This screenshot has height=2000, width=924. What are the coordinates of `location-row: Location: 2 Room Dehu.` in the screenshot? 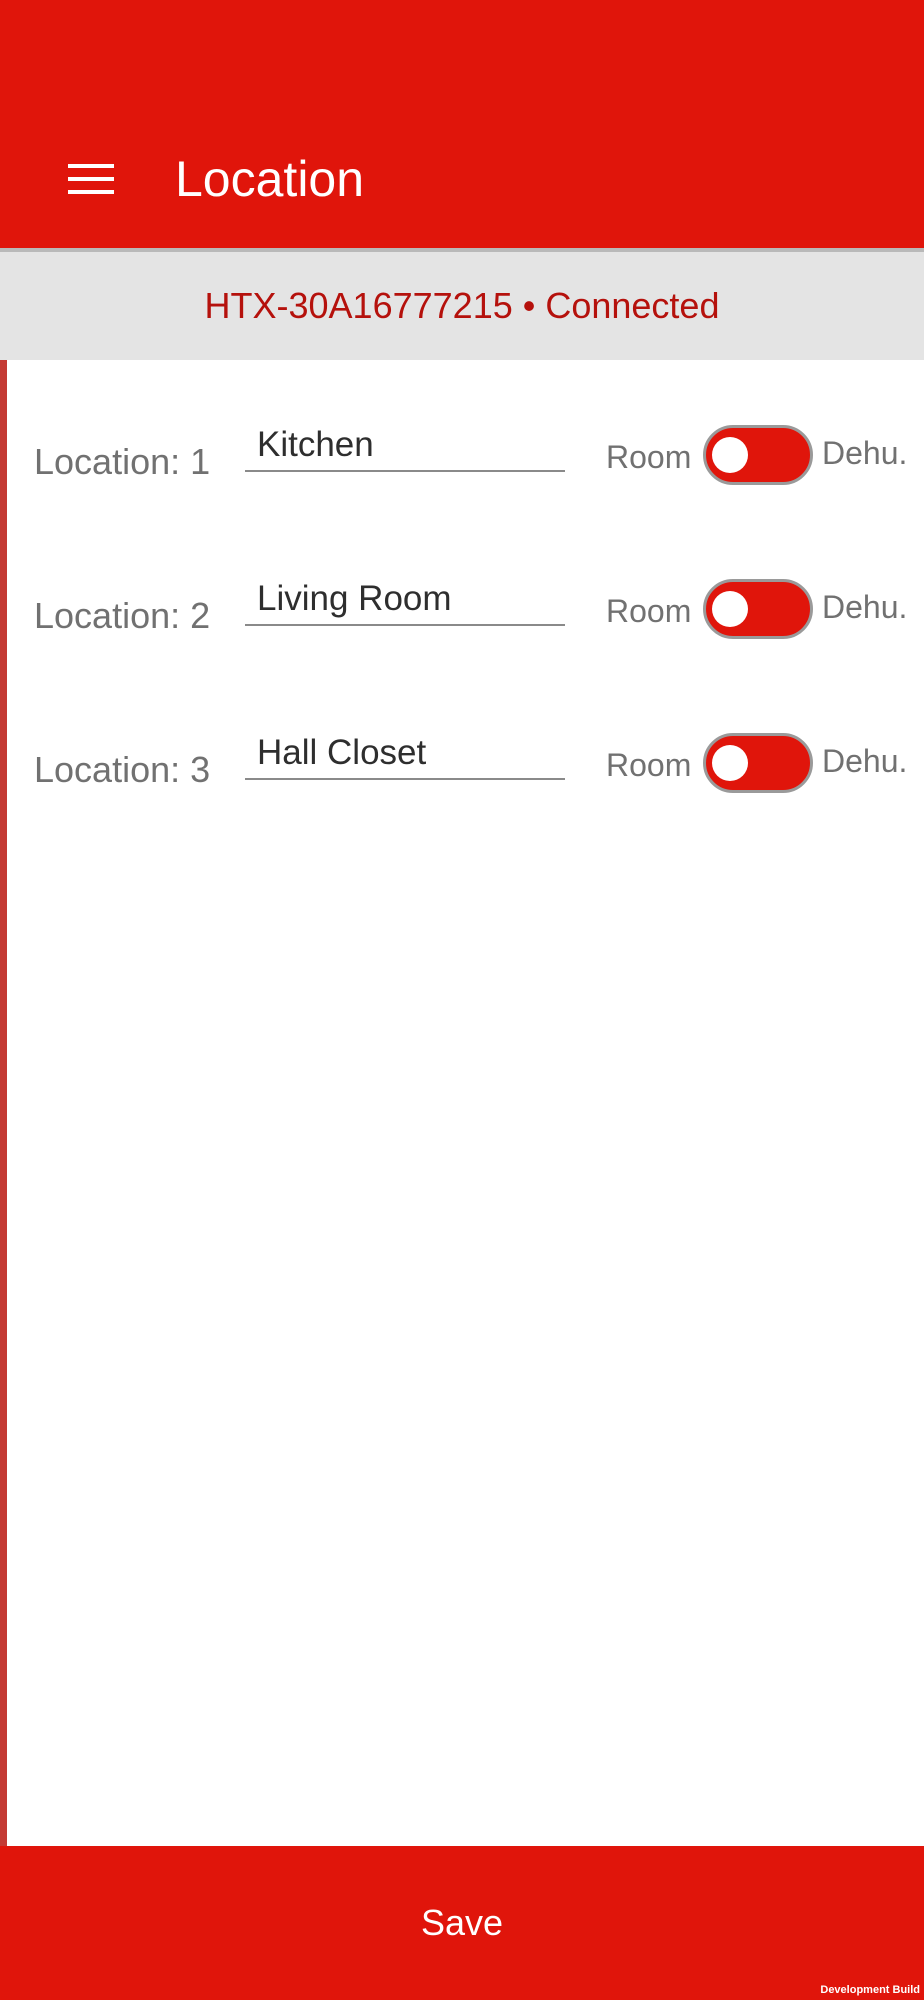 It's located at (462, 604).